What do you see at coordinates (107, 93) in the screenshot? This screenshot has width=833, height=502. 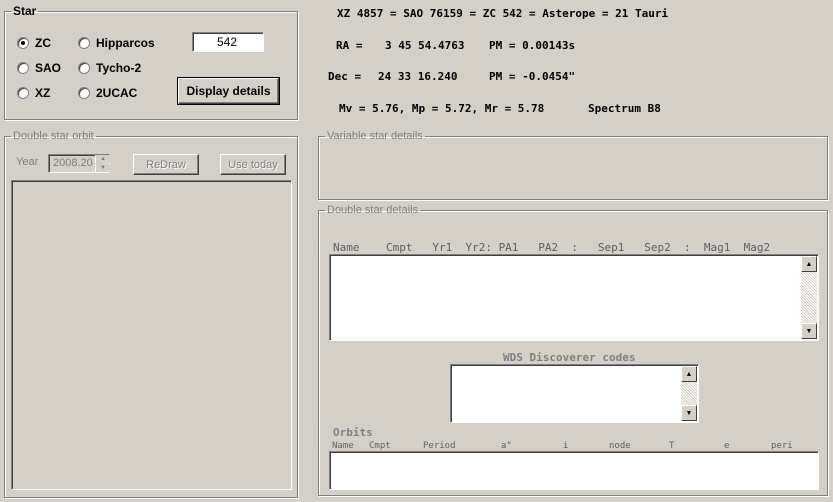 I see `radio-2ucac: 2UCAC` at bounding box center [107, 93].